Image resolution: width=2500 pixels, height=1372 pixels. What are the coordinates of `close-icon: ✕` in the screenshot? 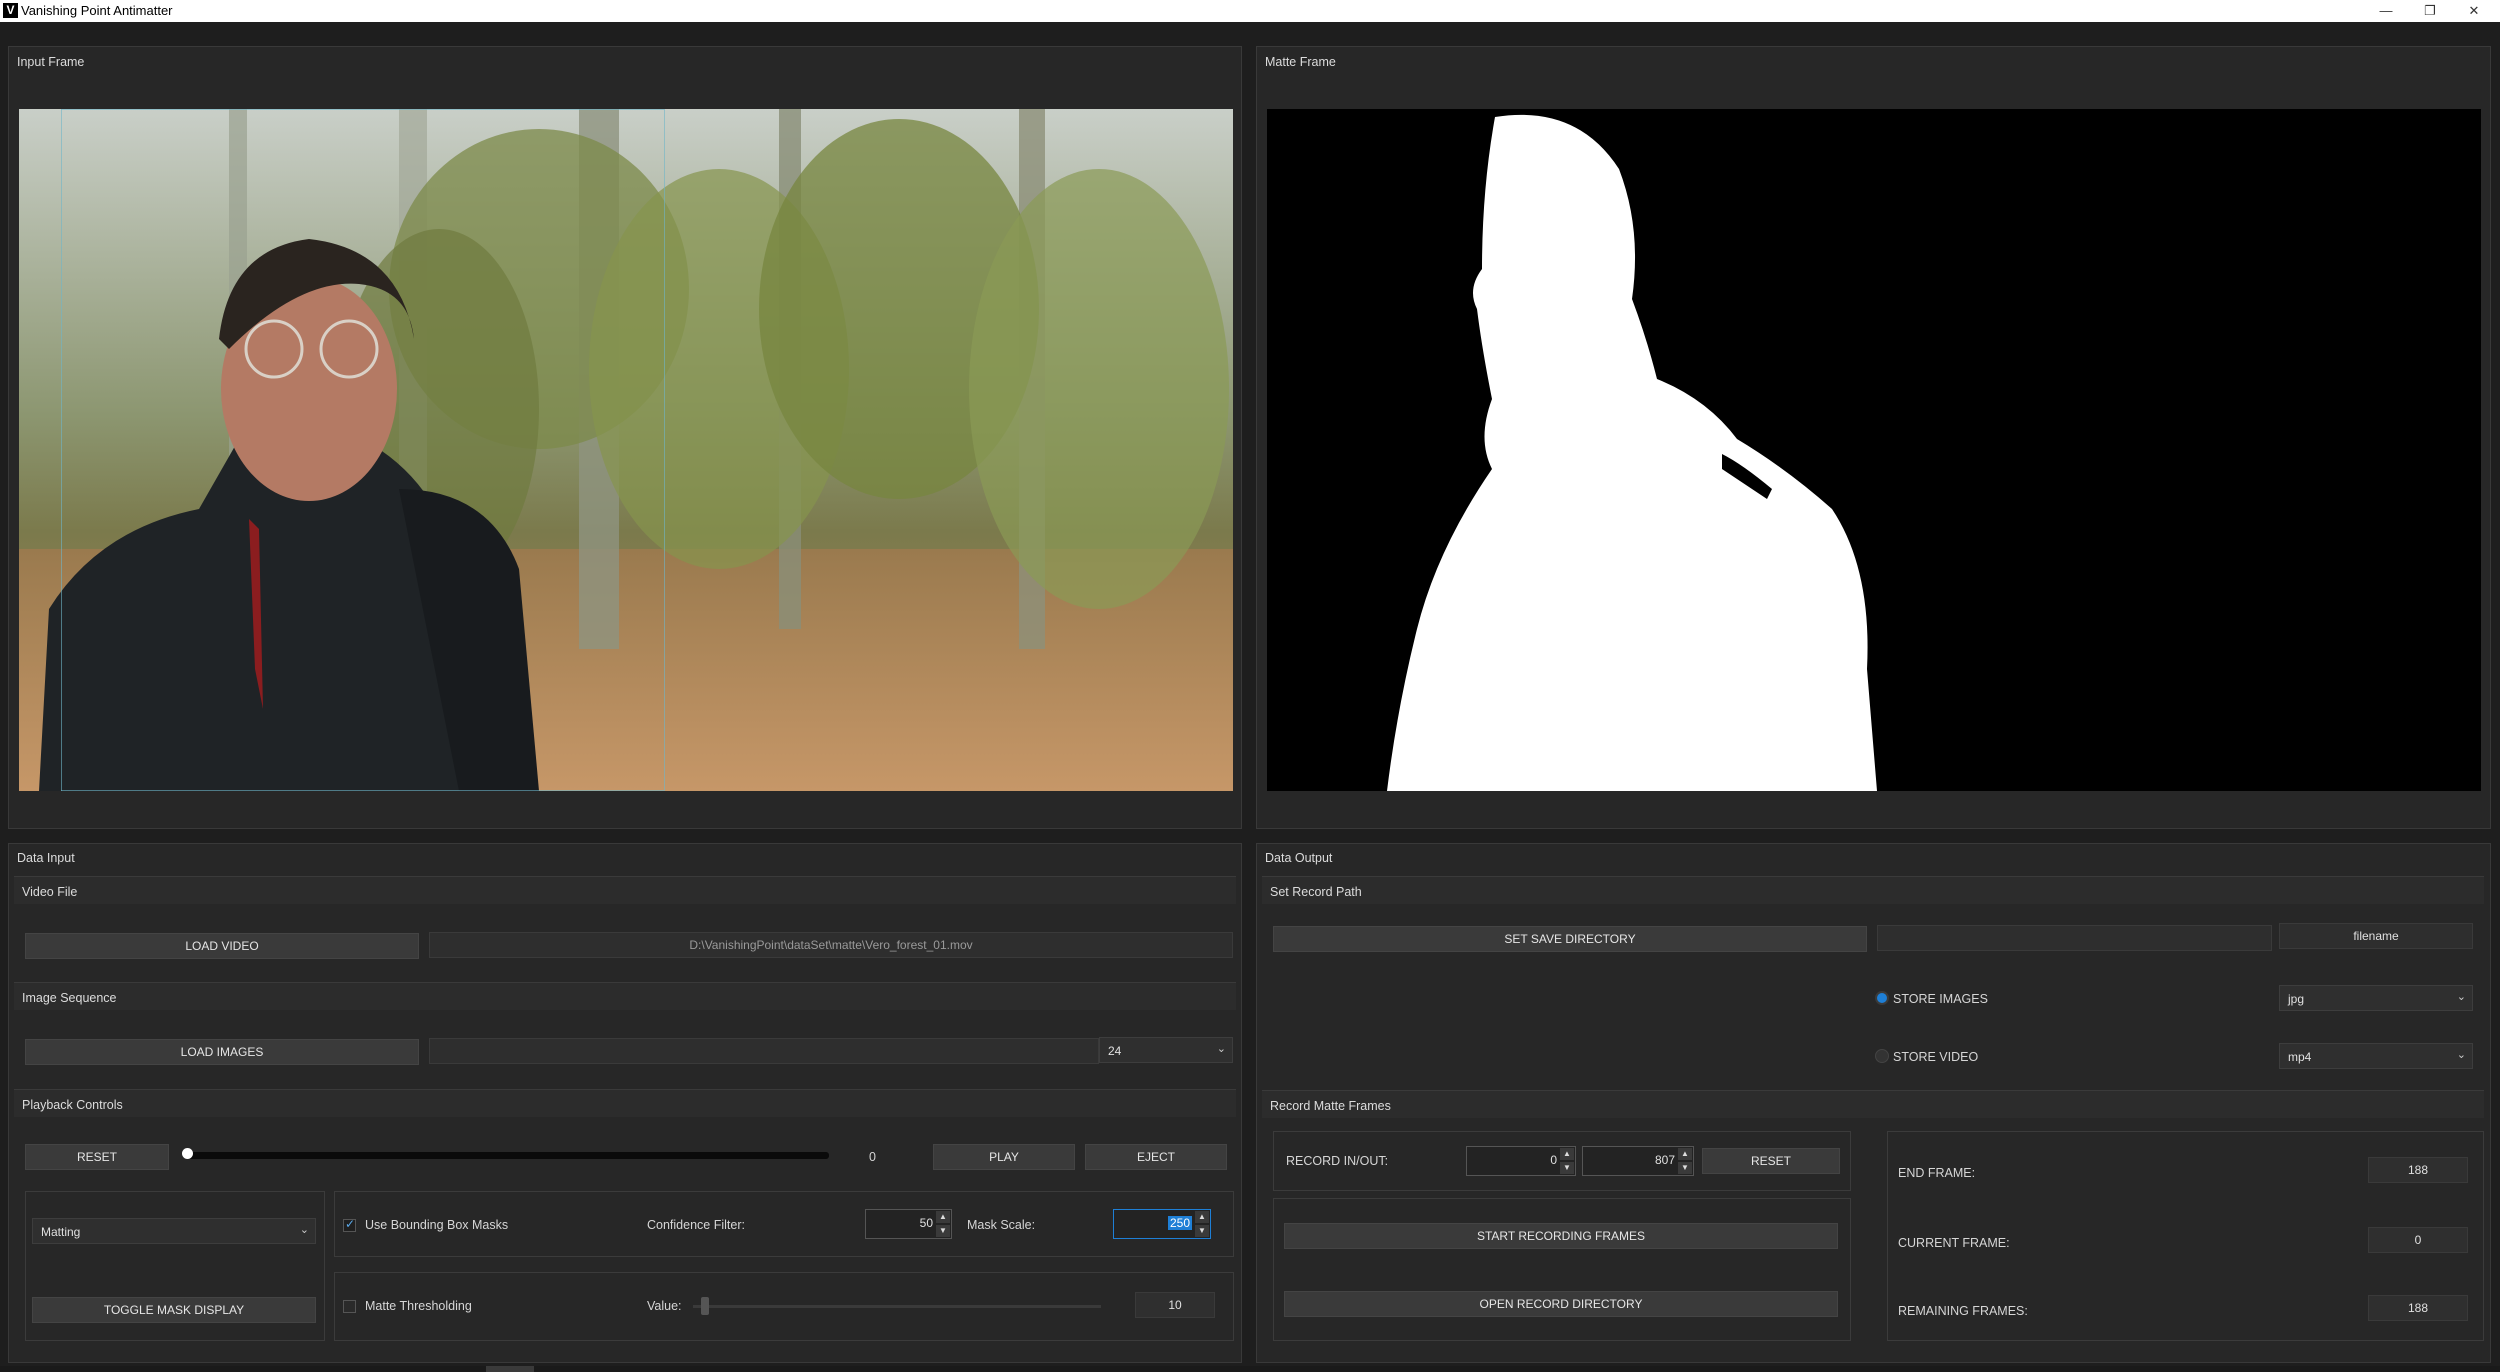 It's located at (2474, 11).